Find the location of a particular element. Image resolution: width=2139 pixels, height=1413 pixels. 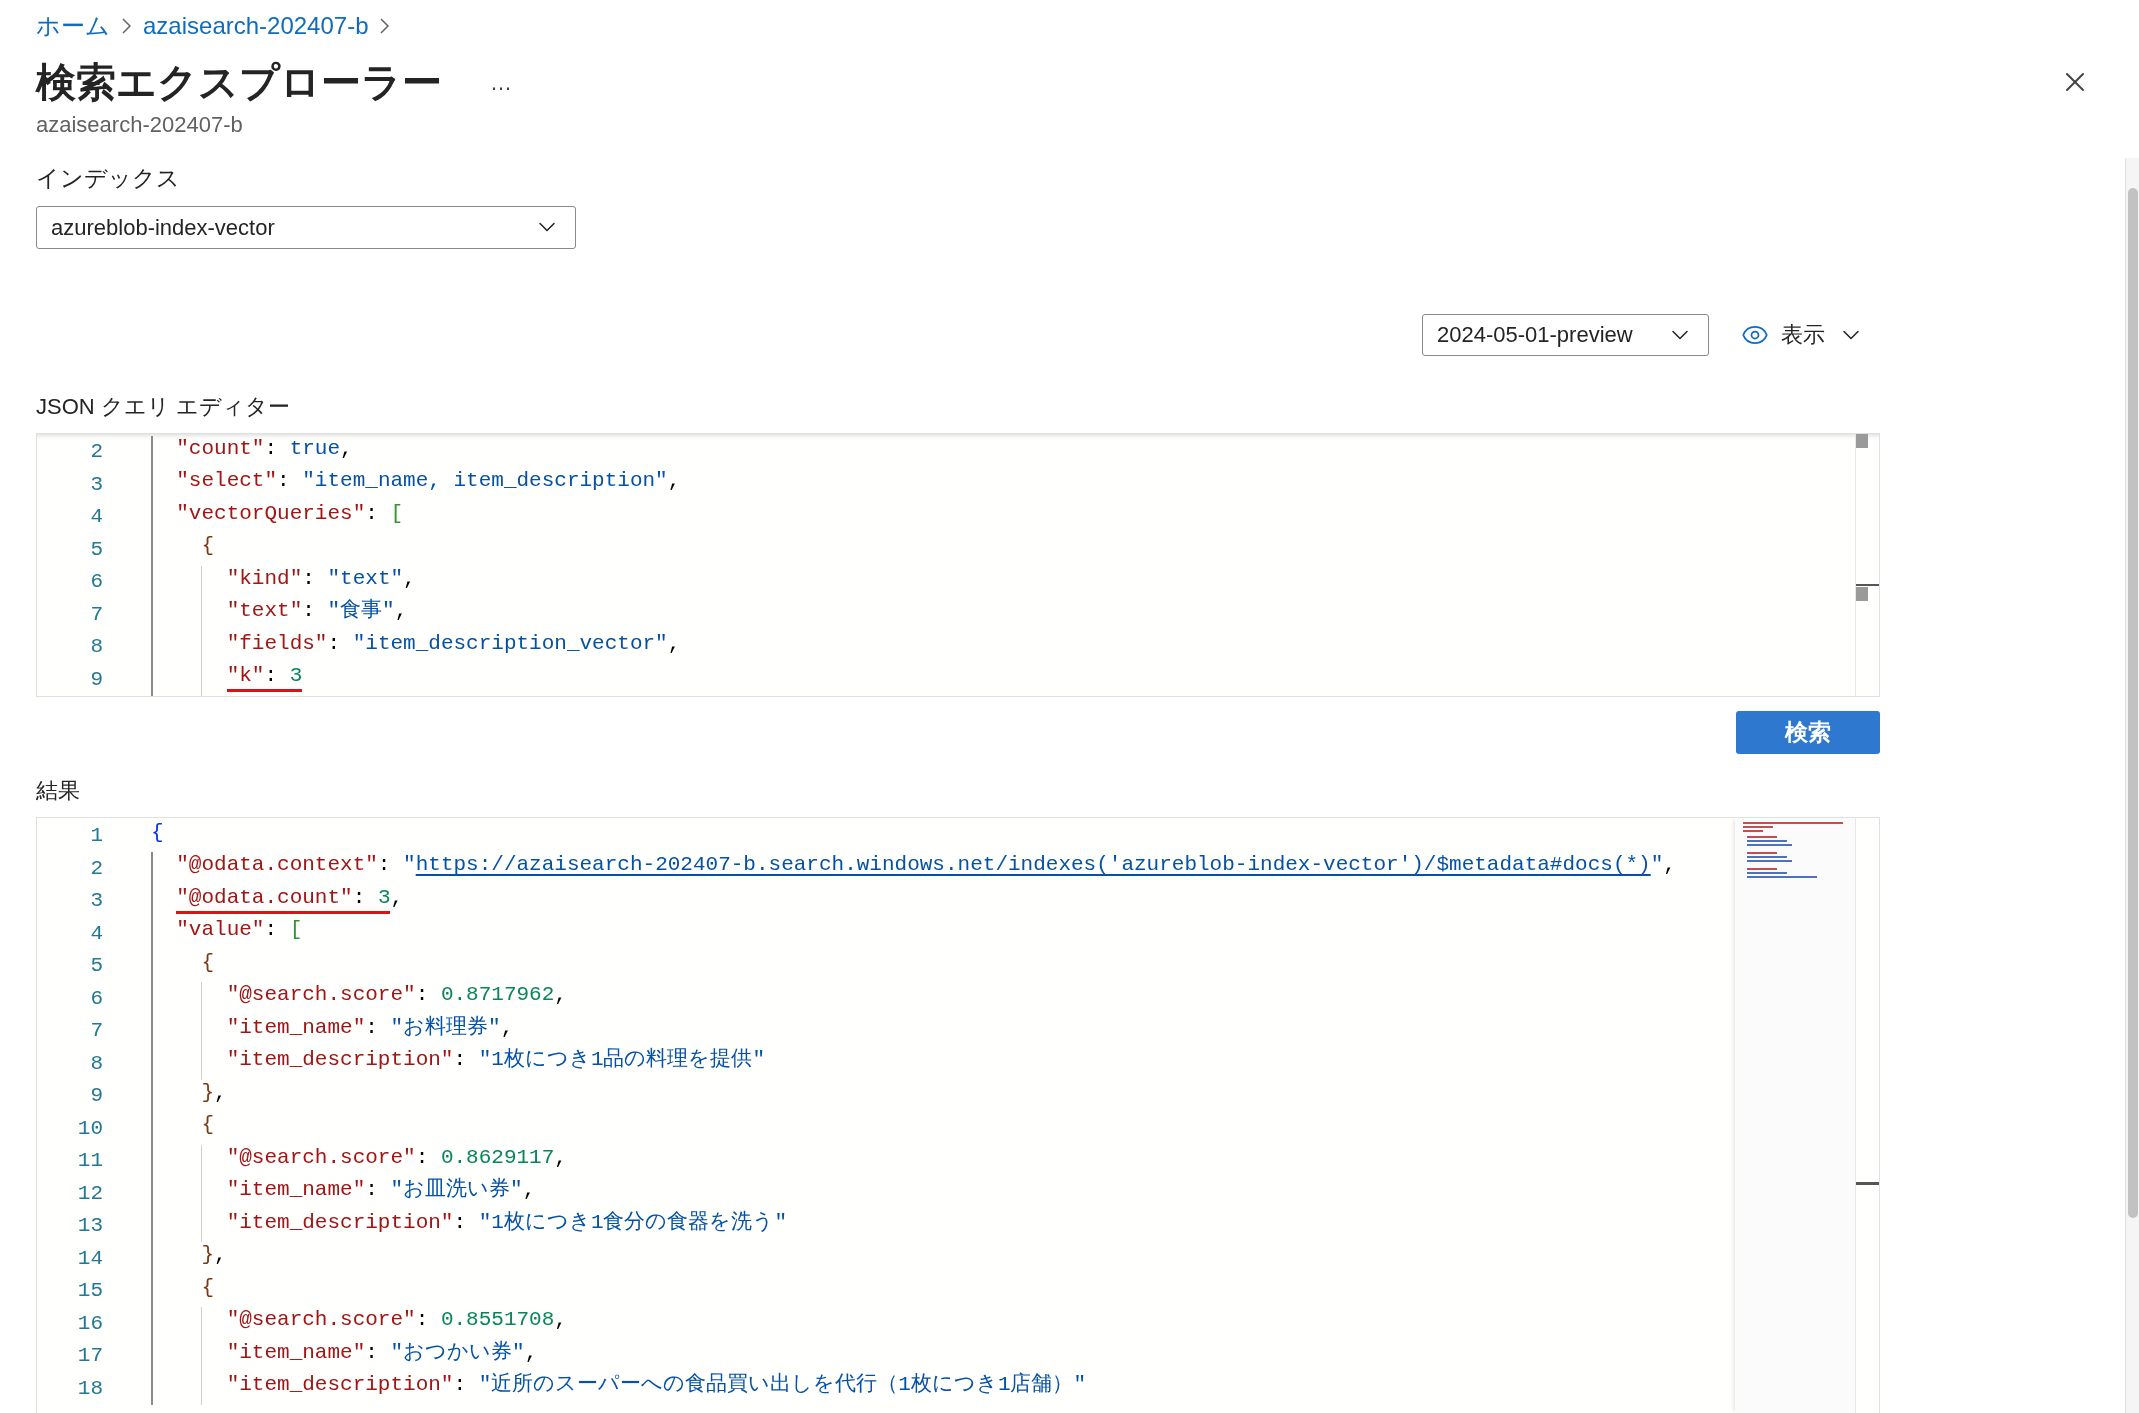

section-label: 結果 is located at coordinates (58, 790).